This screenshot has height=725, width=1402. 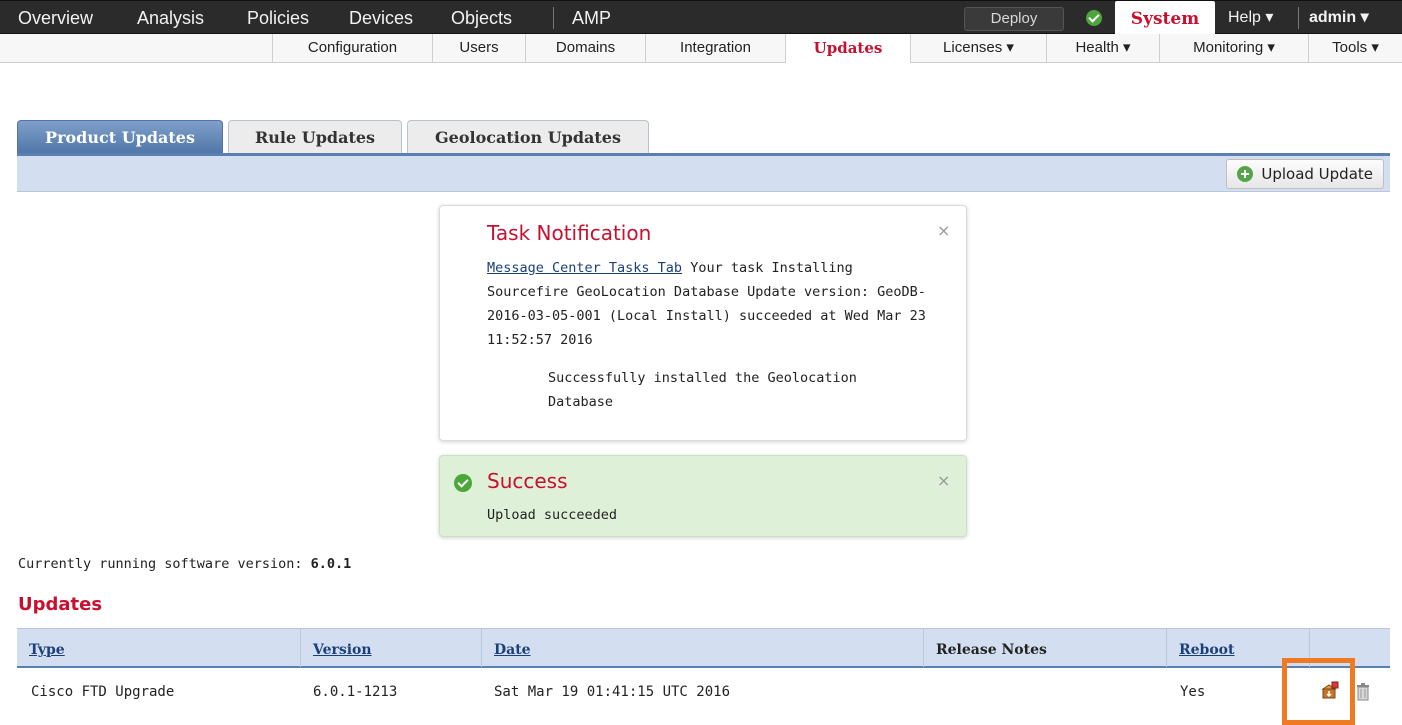 What do you see at coordinates (1193, 692) in the screenshot?
I see `cell-reboot: Yes` at bounding box center [1193, 692].